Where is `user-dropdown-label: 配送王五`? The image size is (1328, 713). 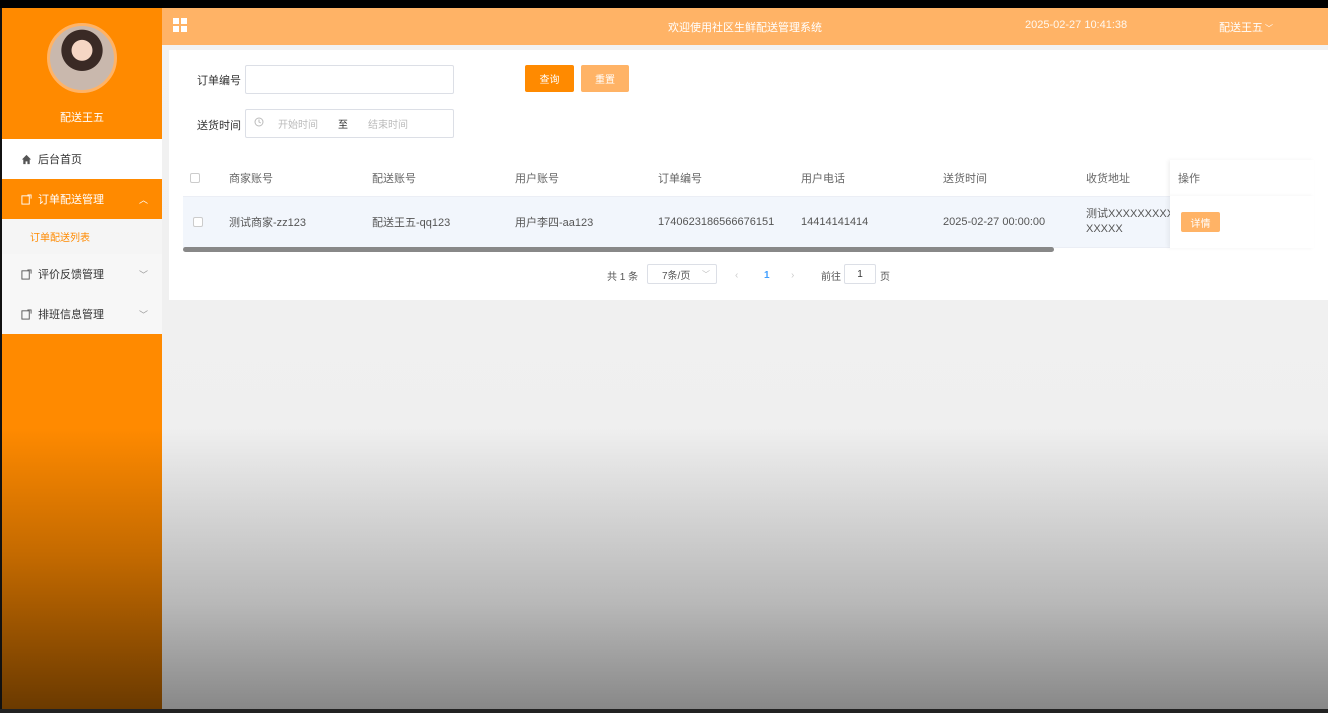 user-dropdown-label: 配送王五 is located at coordinates (1241, 28).